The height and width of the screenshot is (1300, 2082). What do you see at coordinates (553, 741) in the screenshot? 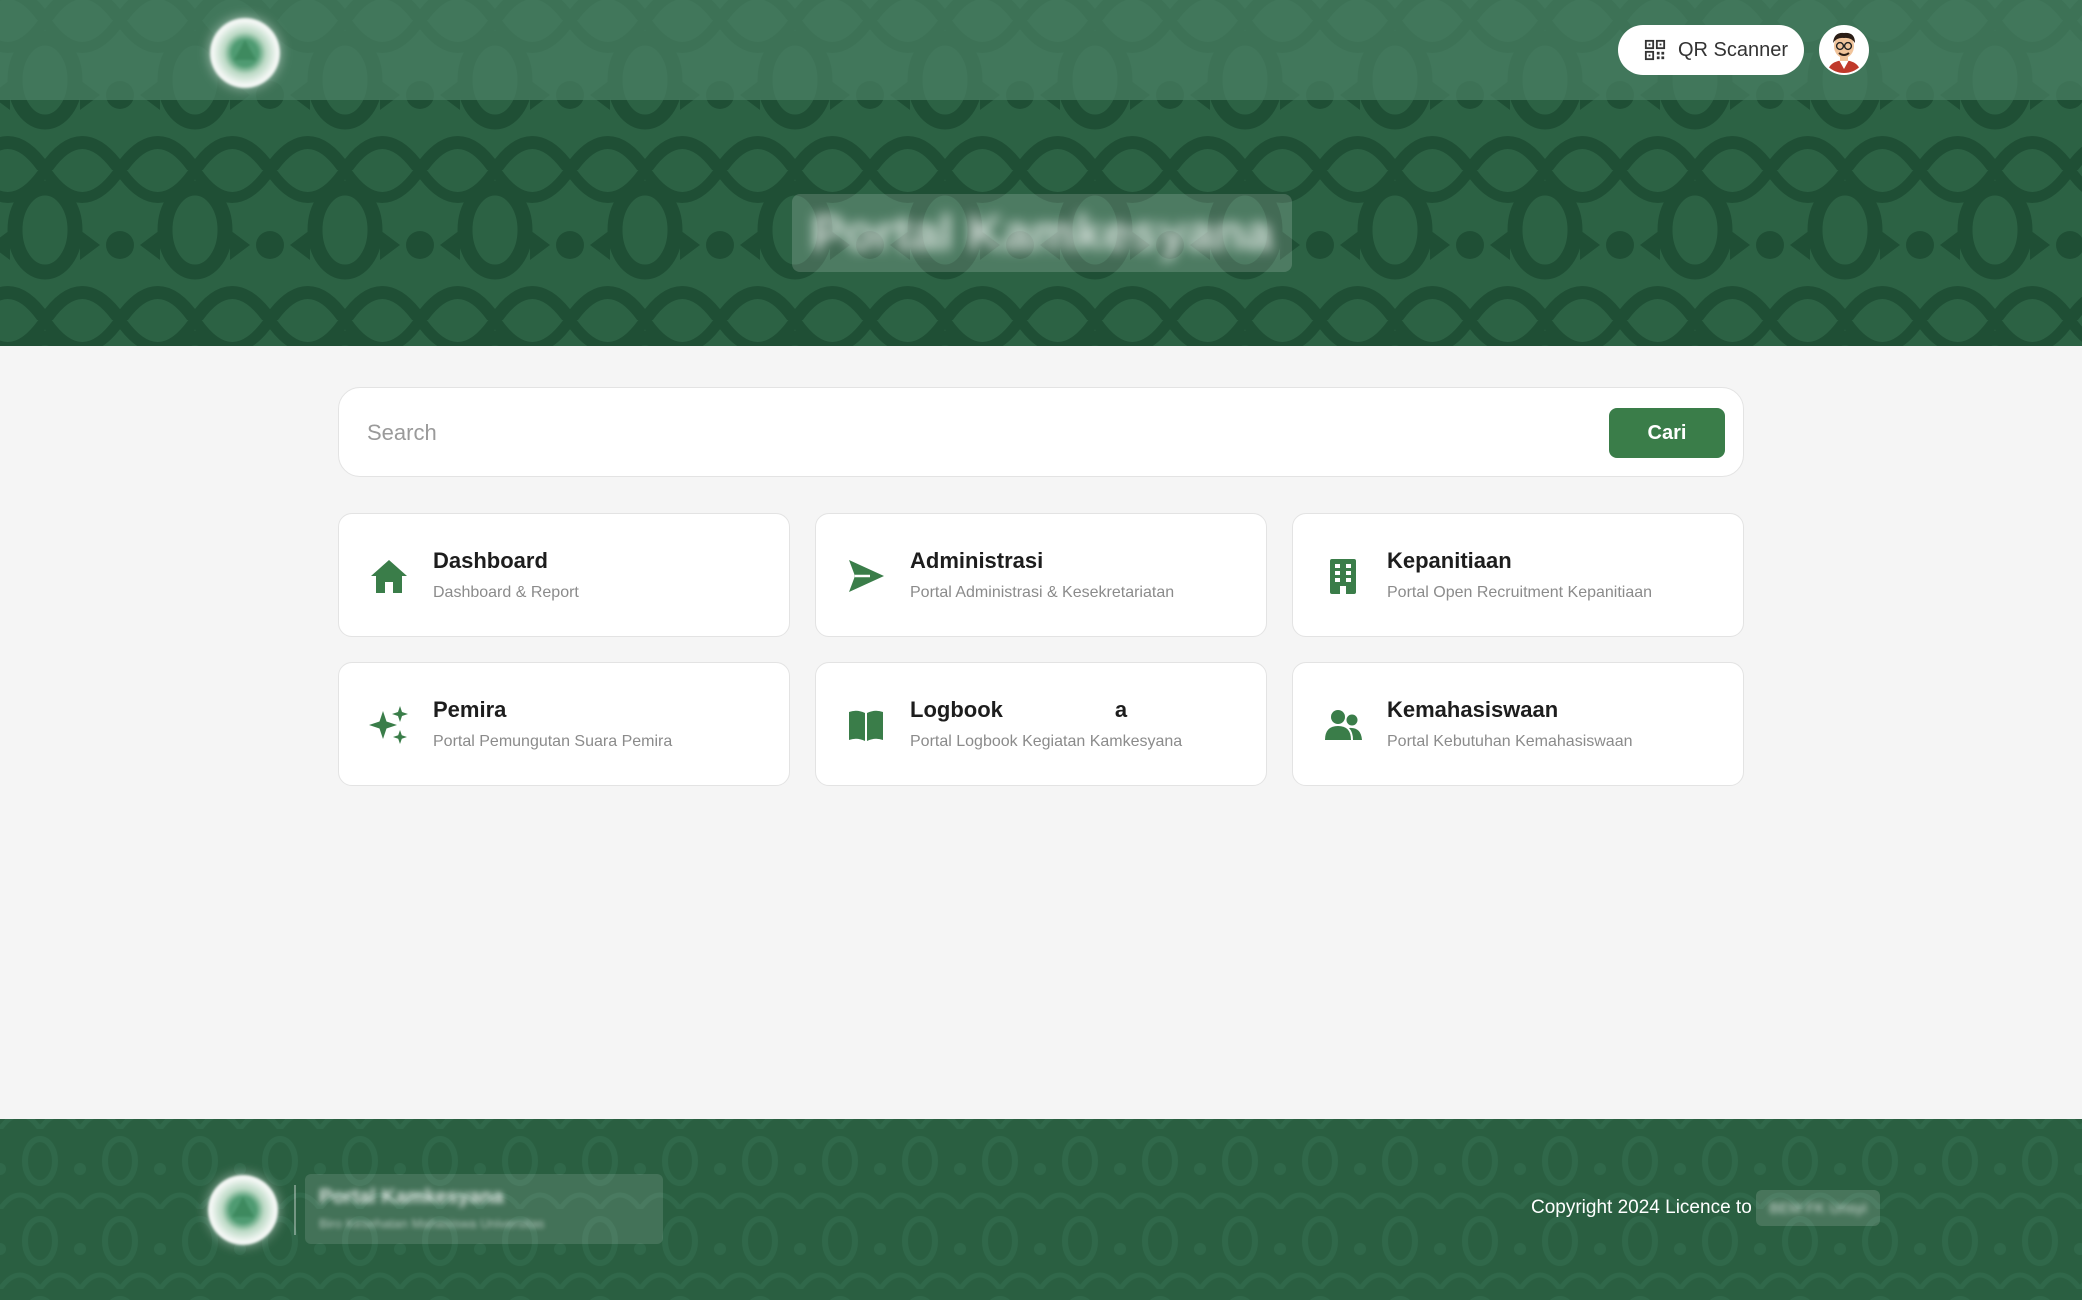
I see `card-subtitle: Portal Pemungutan Suara Pemira` at bounding box center [553, 741].